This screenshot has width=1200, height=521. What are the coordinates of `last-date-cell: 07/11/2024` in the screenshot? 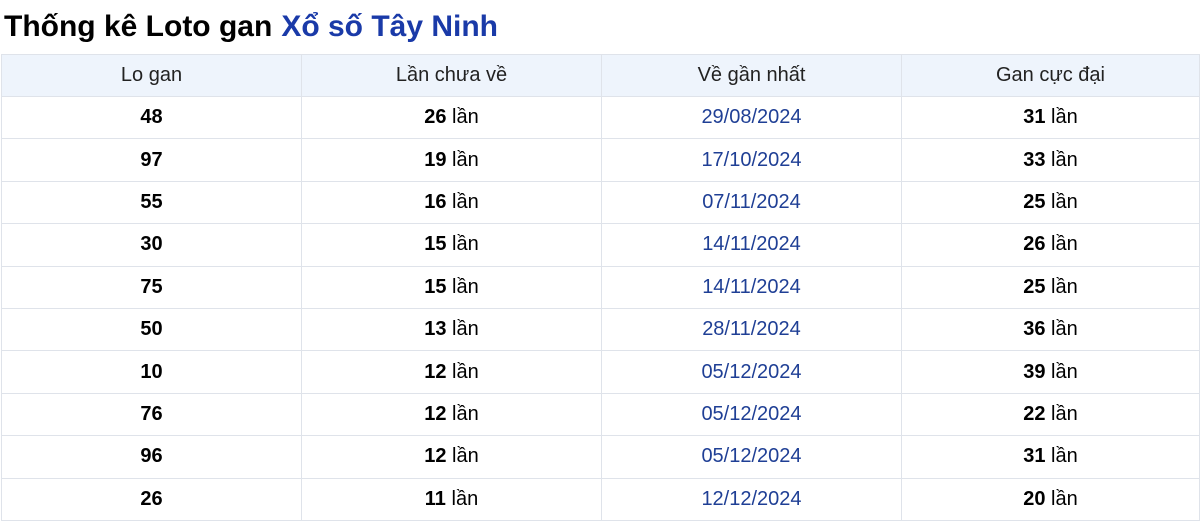 It's located at (751, 202).